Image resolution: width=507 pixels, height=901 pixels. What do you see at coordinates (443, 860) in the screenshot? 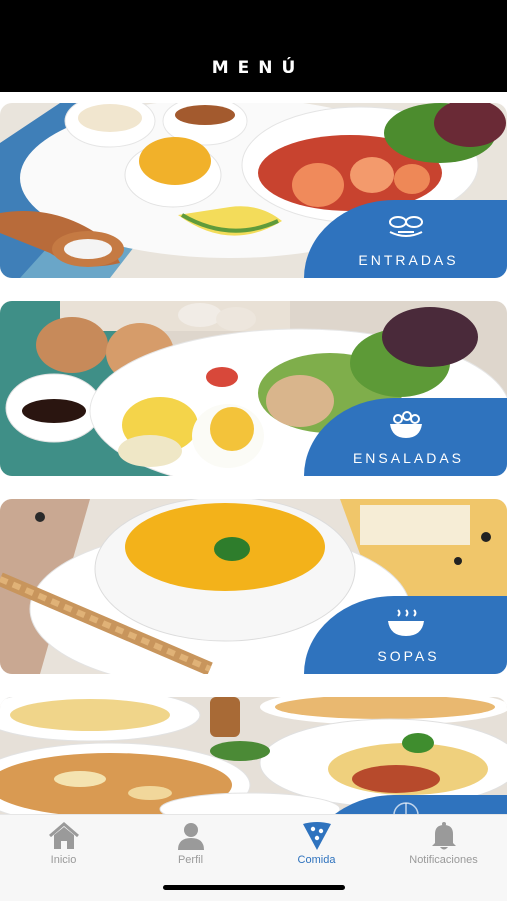
I see `nav-label-notificaciones: Notificaciones` at bounding box center [443, 860].